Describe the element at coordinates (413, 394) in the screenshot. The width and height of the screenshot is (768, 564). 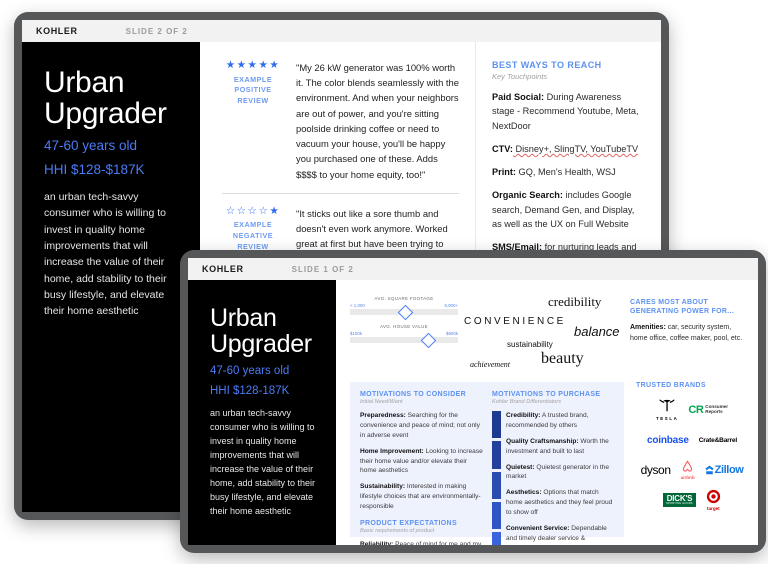
I see `motivations-consider-title: MOTIVATIONS TO CONSIDER` at that location.